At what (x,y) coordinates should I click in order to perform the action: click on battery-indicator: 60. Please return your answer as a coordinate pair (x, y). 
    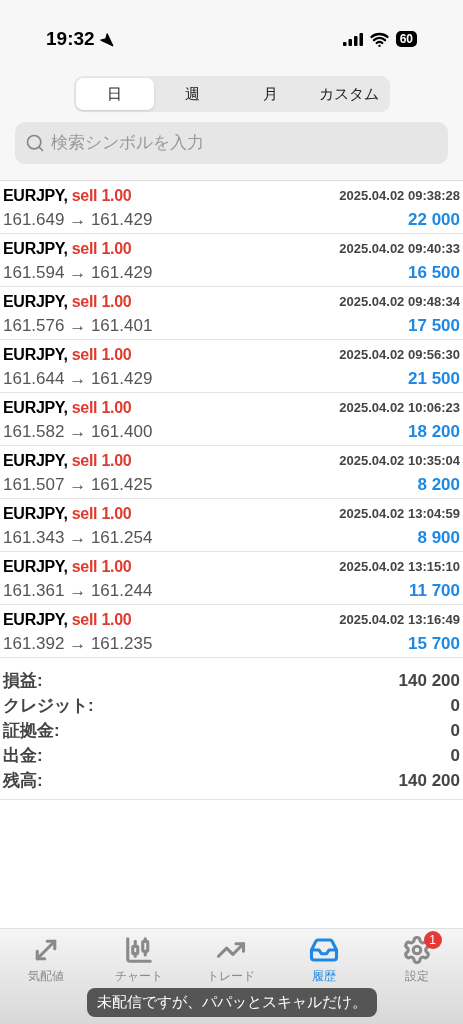
    Looking at the image, I should click on (406, 39).